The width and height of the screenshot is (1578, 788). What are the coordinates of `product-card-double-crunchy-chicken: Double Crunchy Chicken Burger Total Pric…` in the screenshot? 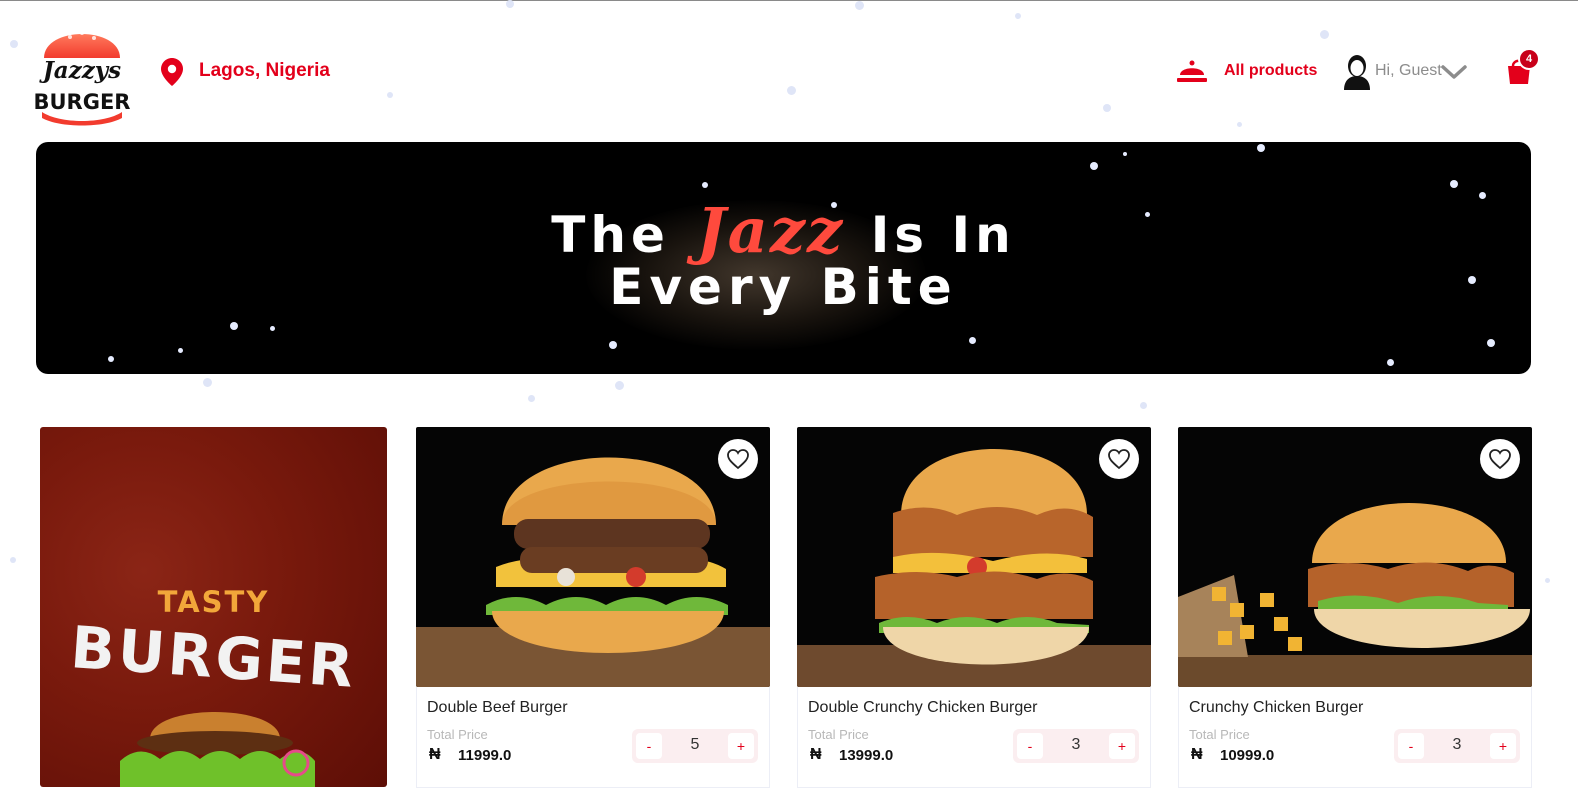 It's located at (974, 607).